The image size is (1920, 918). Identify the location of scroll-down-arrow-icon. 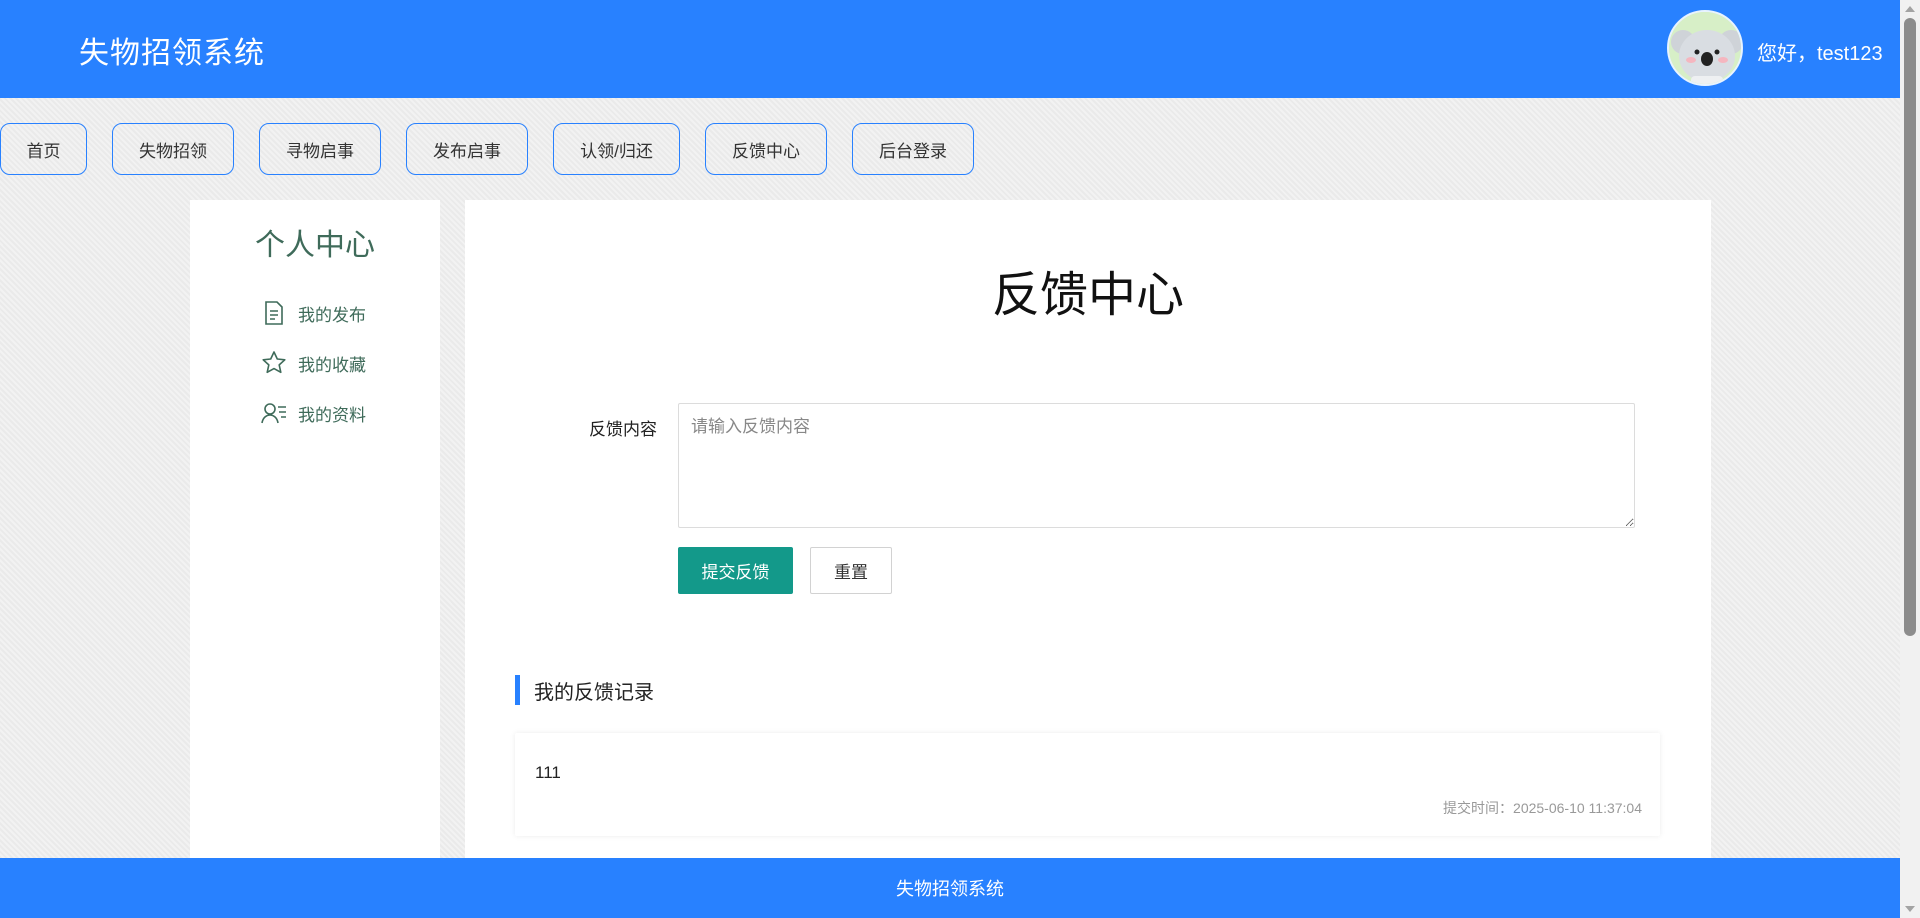
(1910, 909).